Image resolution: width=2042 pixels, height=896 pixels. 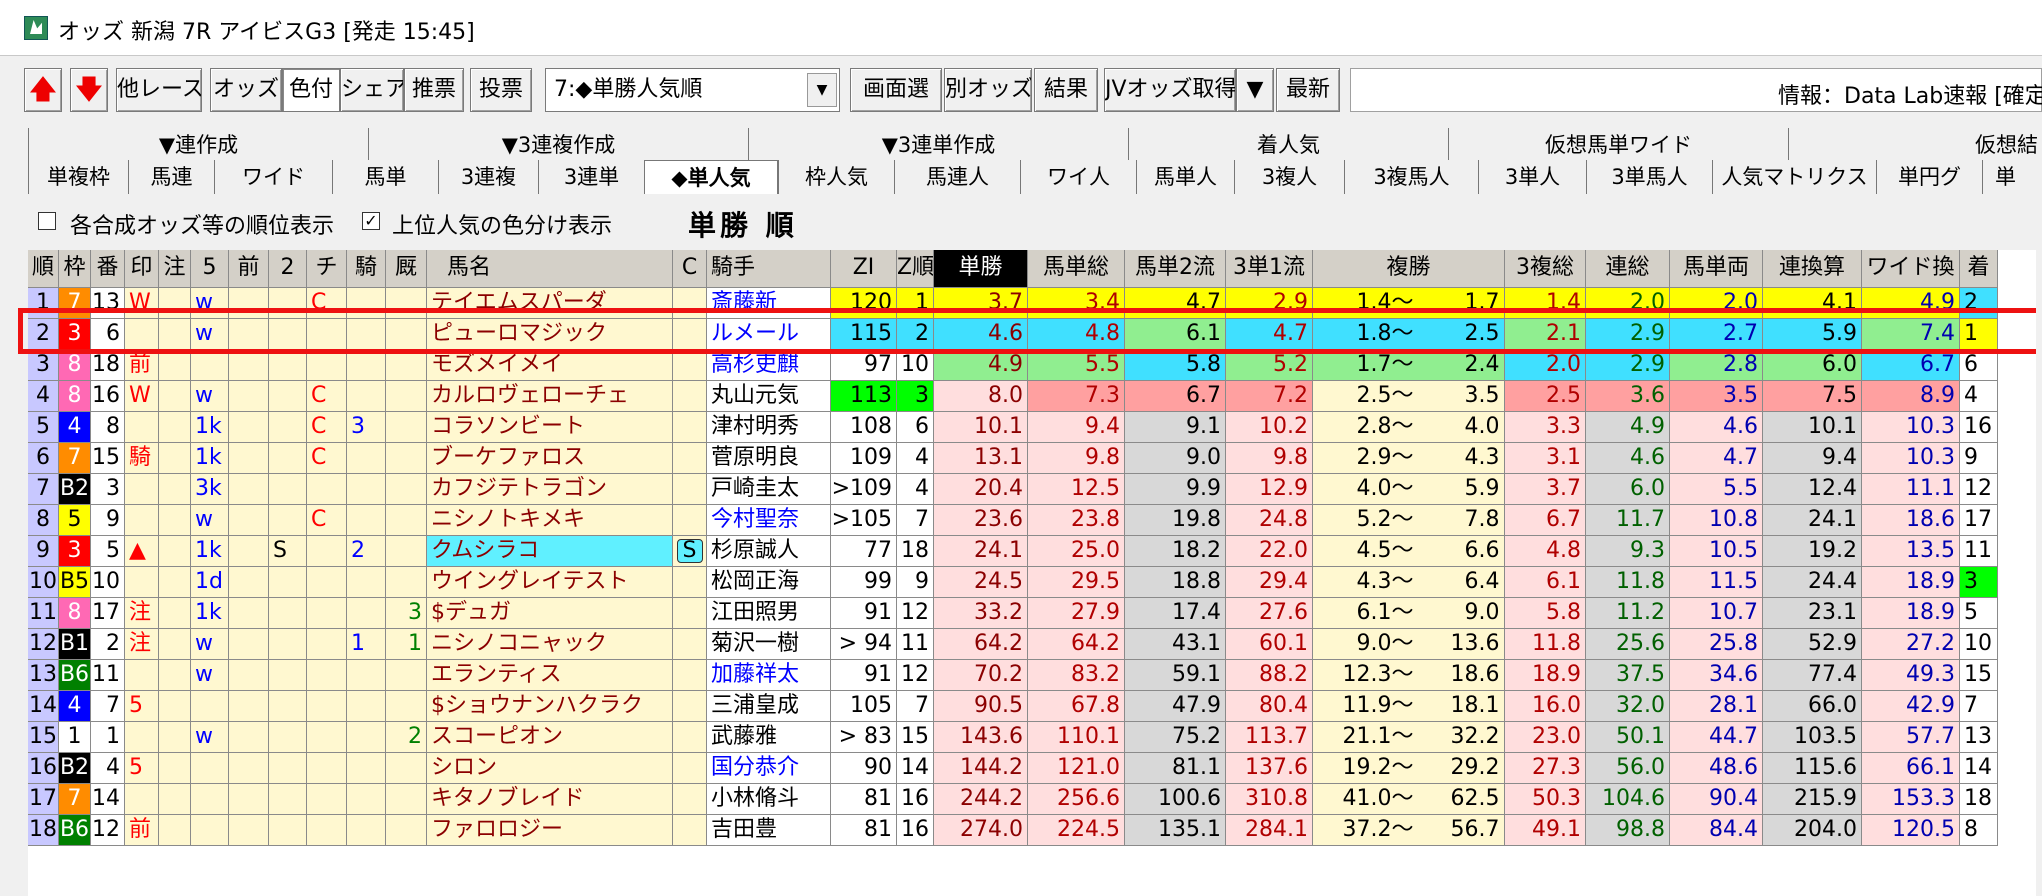 I want to click on rank-display-checkbox, so click(x=47, y=221).